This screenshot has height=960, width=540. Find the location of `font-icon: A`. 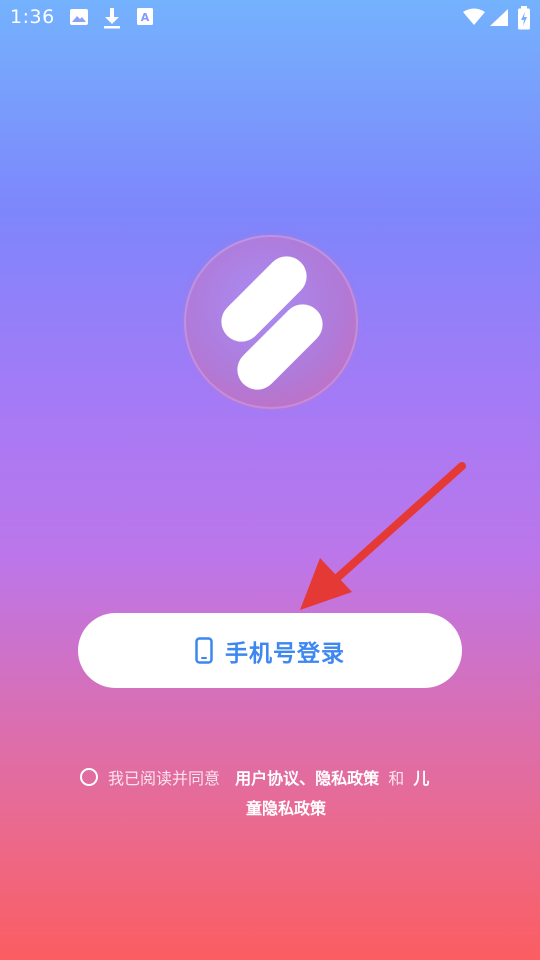

font-icon: A is located at coordinates (145, 16).